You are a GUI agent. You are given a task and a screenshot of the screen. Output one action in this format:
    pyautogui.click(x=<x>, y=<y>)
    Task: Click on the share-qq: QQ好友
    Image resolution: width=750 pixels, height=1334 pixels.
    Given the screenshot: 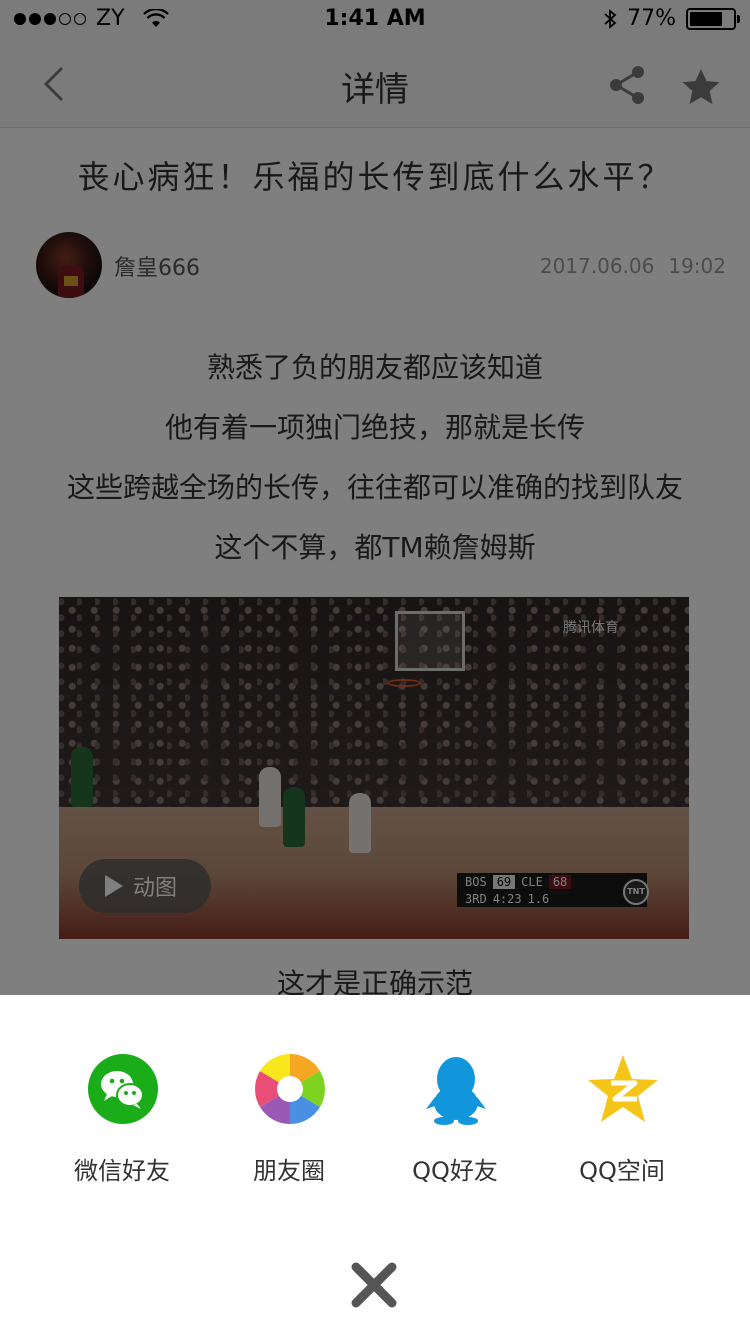 What is the action you would take?
    pyautogui.click(x=455, y=1119)
    